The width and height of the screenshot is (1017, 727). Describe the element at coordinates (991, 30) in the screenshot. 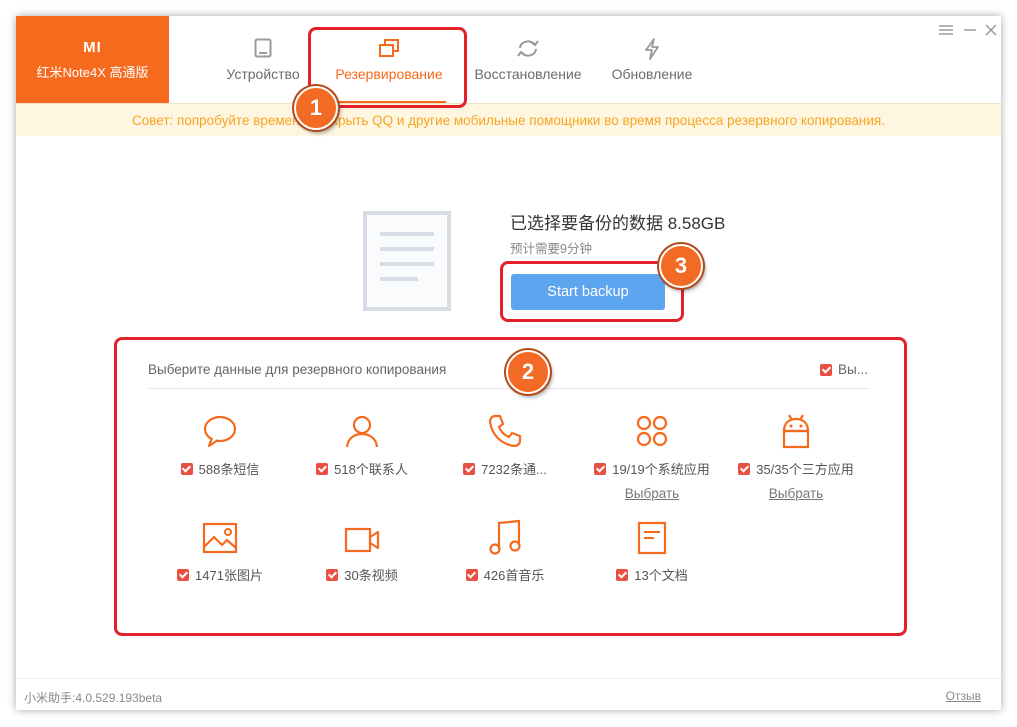

I see `close-icon` at that location.